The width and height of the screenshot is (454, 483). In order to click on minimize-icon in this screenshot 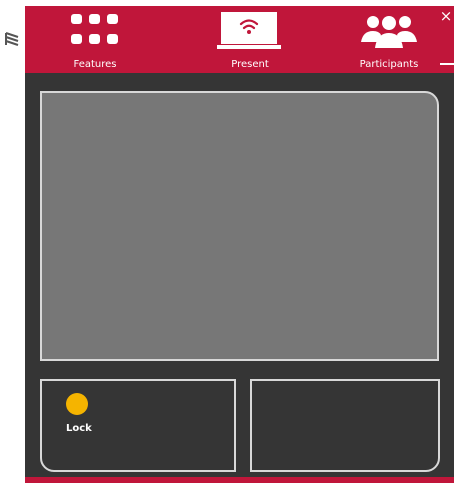, I will do `click(447, 64)`.